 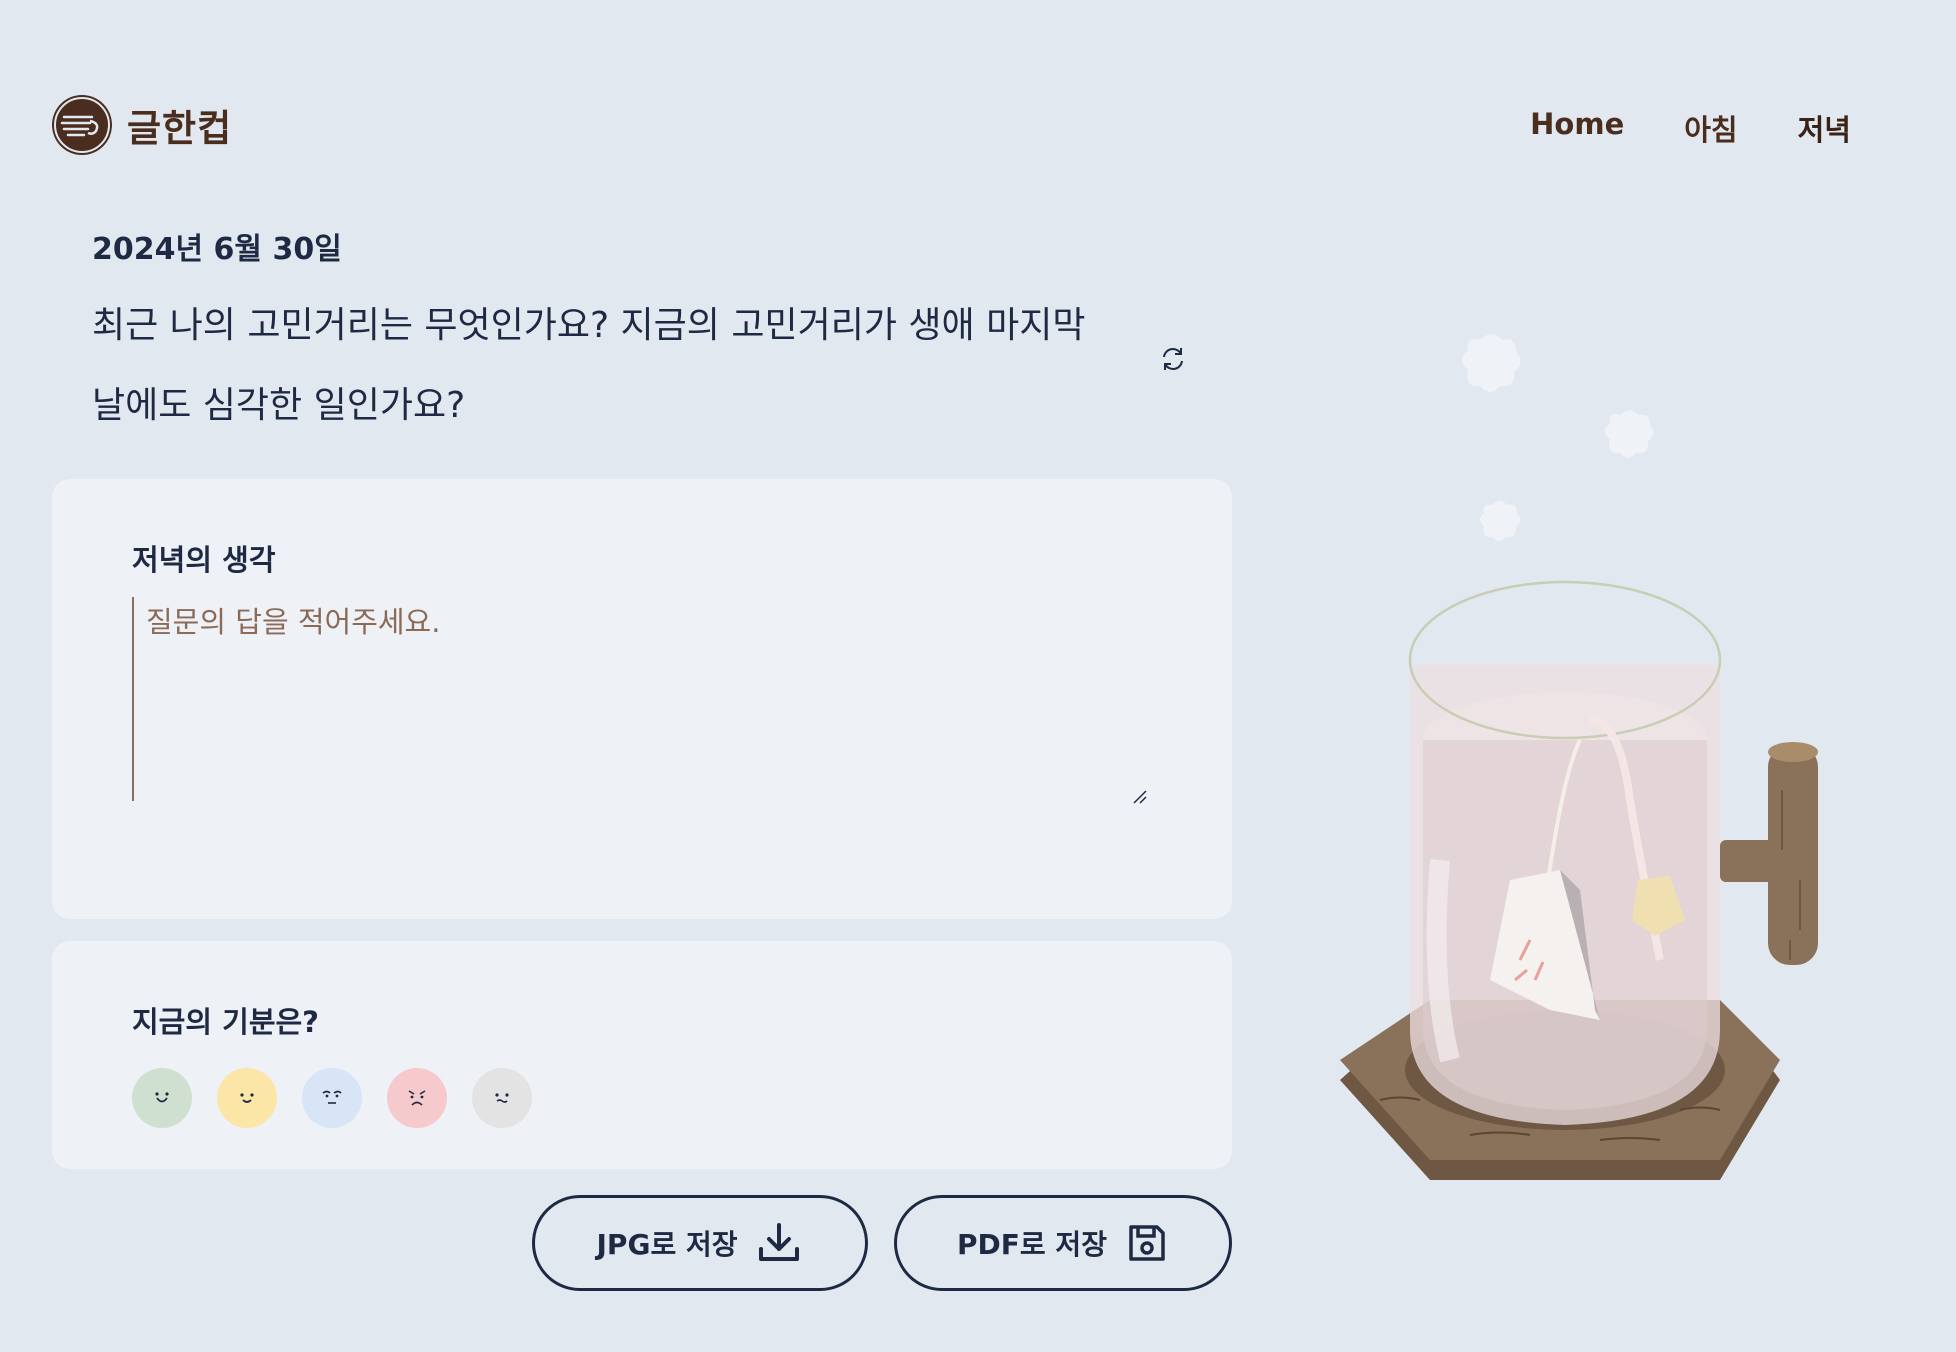 I want to click on mood-smile, so click(x=247, y=1098).